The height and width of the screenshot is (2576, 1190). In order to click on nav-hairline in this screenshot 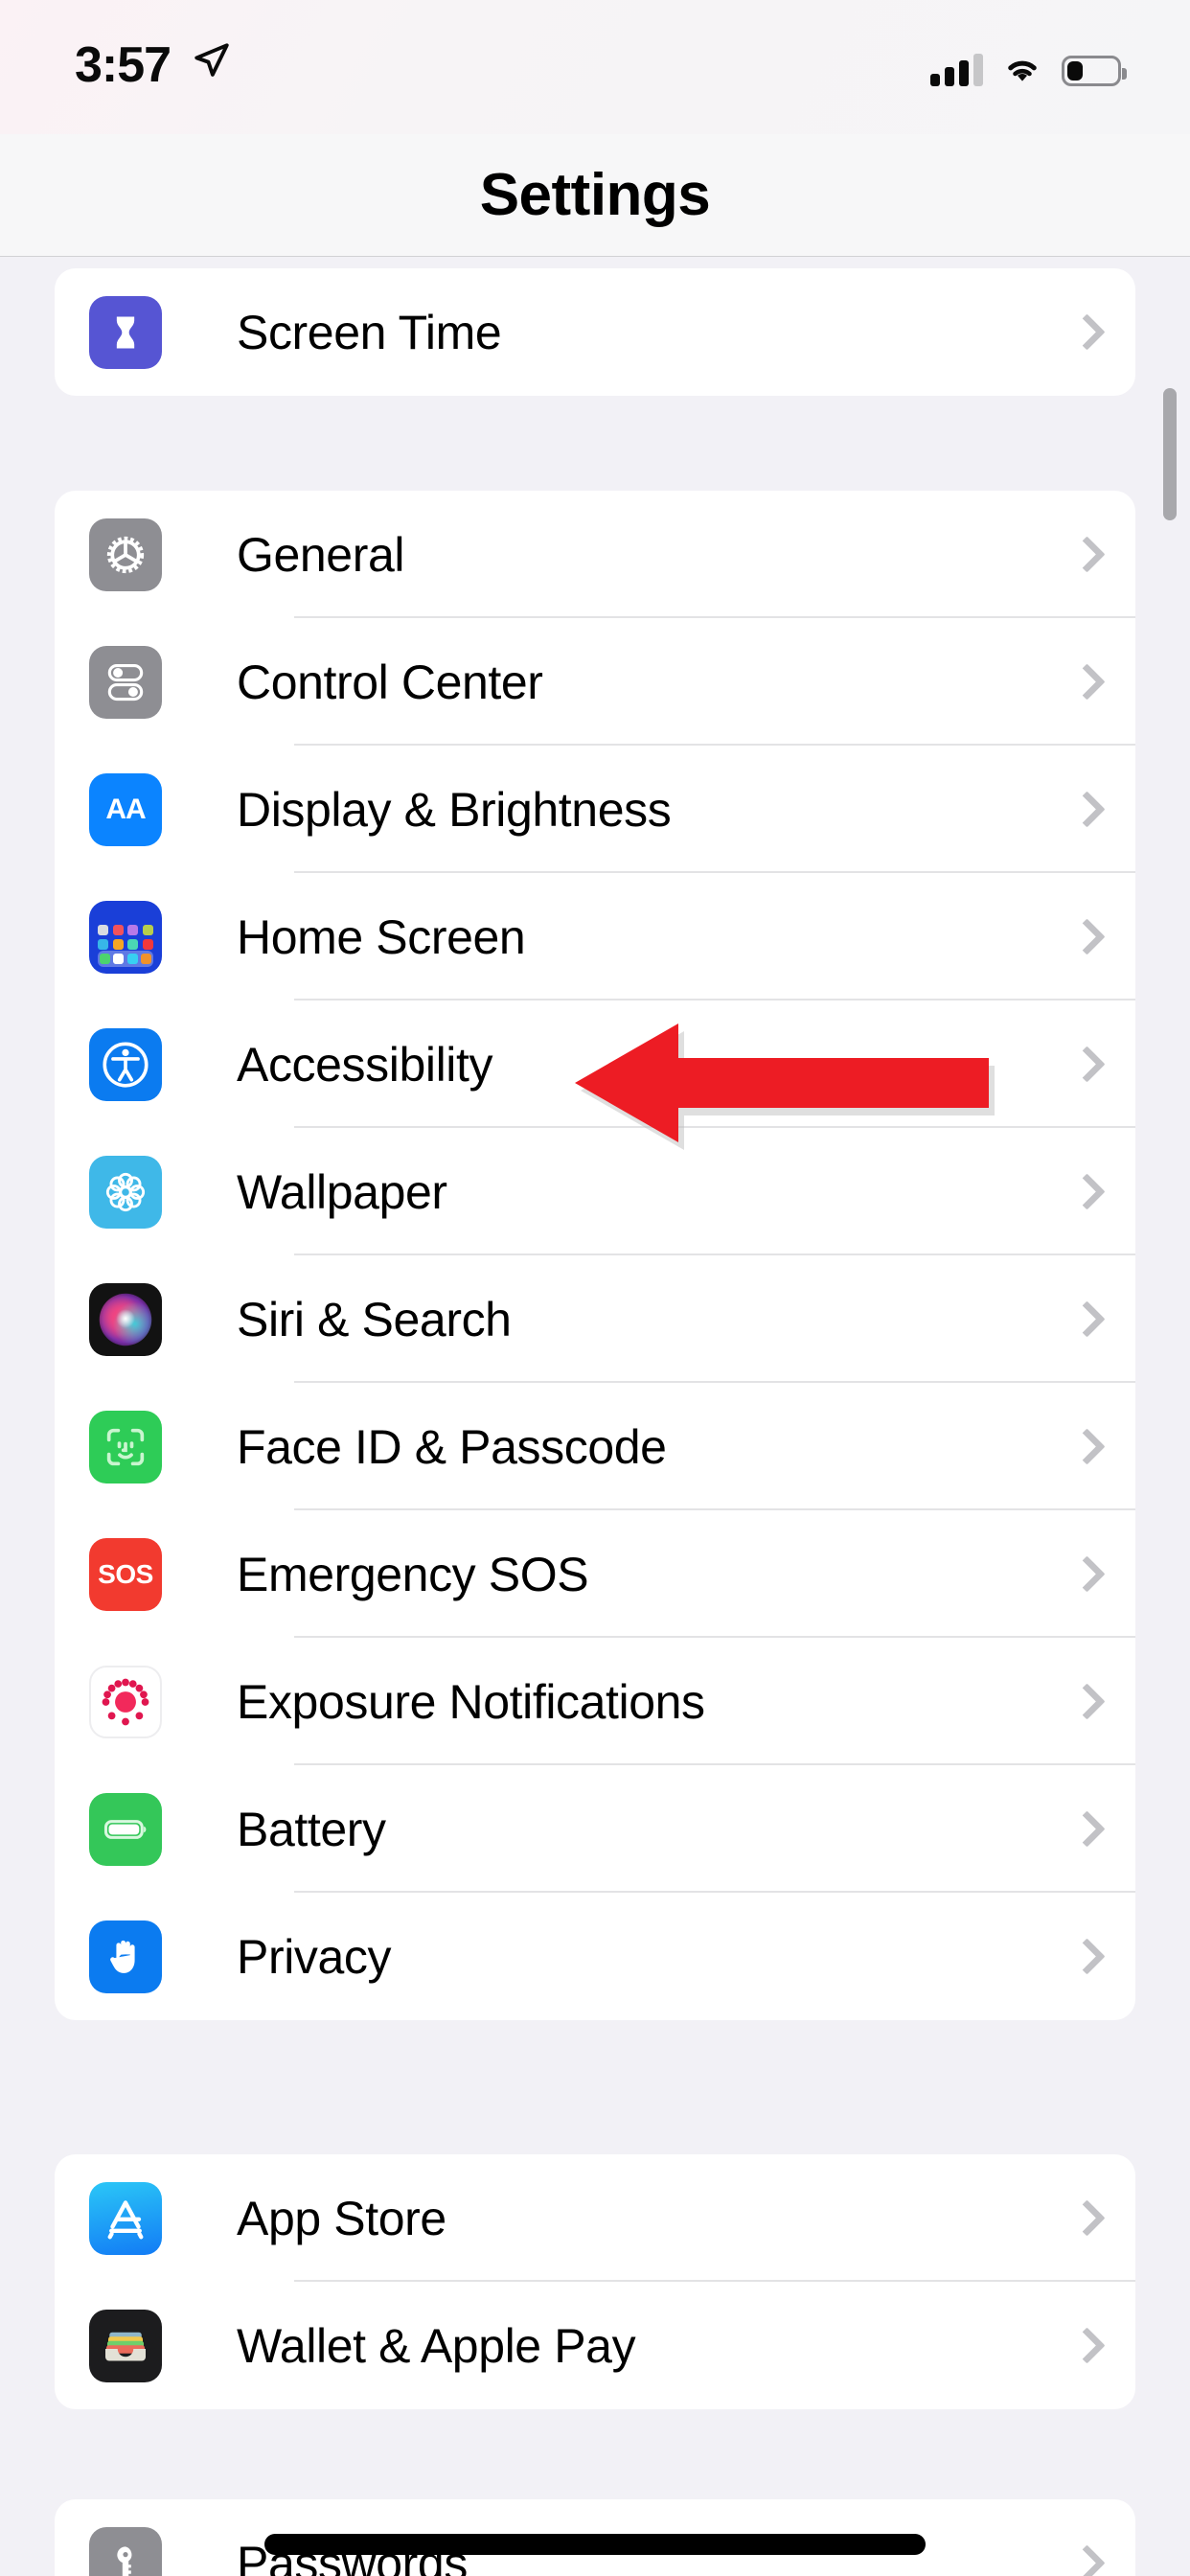, I will do `click(595, 257)`.